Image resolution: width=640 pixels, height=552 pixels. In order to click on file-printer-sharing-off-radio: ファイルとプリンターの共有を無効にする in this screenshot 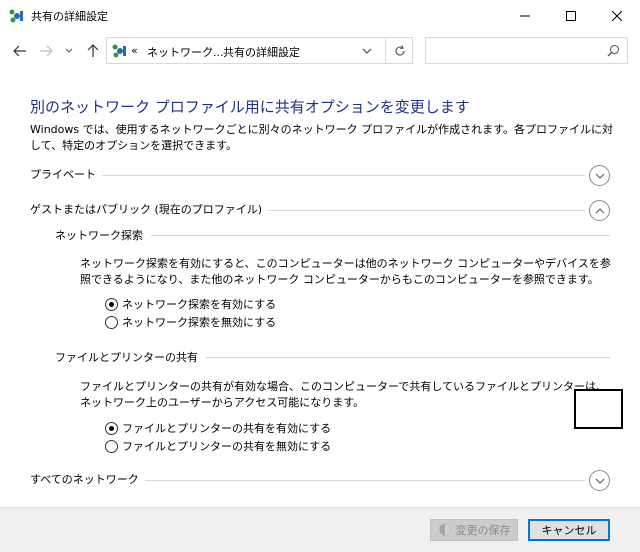, I will do `click(218, 446)`.